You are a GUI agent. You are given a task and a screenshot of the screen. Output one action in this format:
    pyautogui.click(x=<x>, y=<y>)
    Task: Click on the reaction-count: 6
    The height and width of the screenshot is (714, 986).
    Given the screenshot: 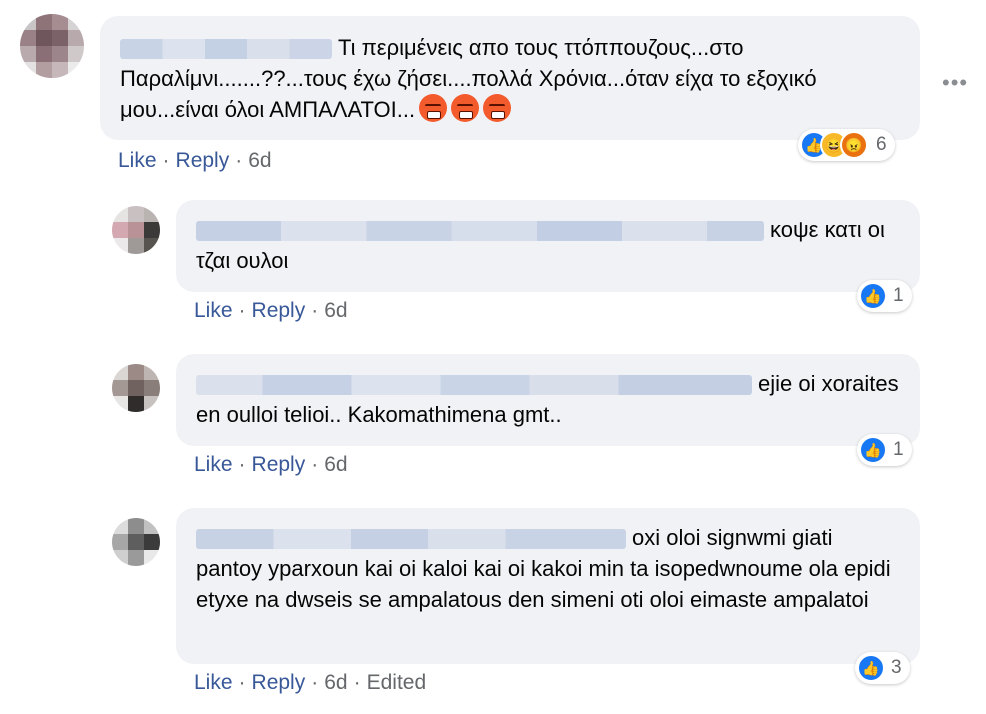 What is the action you would take?
    pyautogui.click(x=881, y=144)
    